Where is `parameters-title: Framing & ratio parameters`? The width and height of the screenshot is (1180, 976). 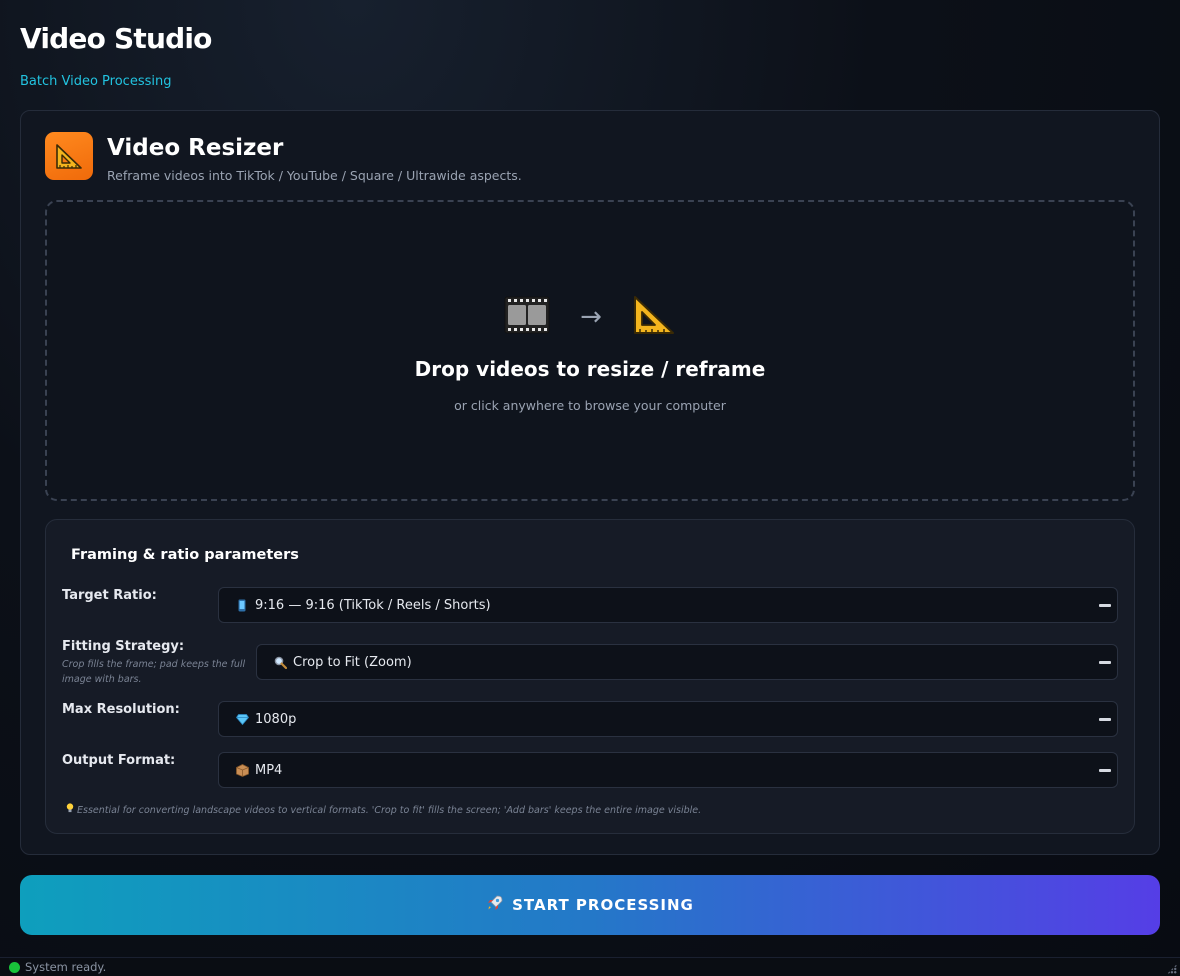 parameters-title: Framing & ratio parameters is located at coordinates (185, 555).